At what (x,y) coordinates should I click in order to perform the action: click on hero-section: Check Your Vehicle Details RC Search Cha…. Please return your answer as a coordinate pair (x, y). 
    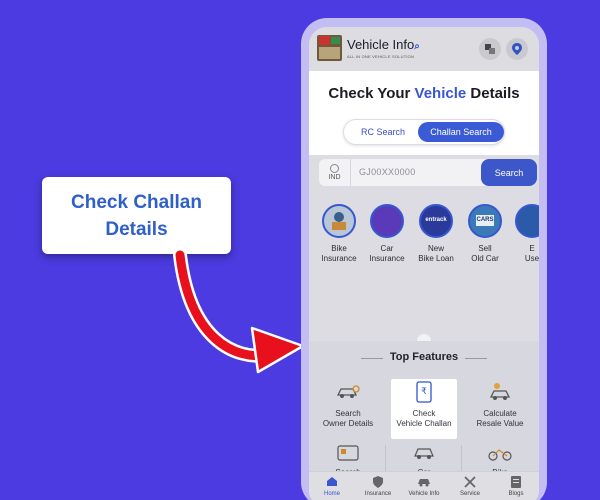
    Looking at the image, I should click on (424, 113).